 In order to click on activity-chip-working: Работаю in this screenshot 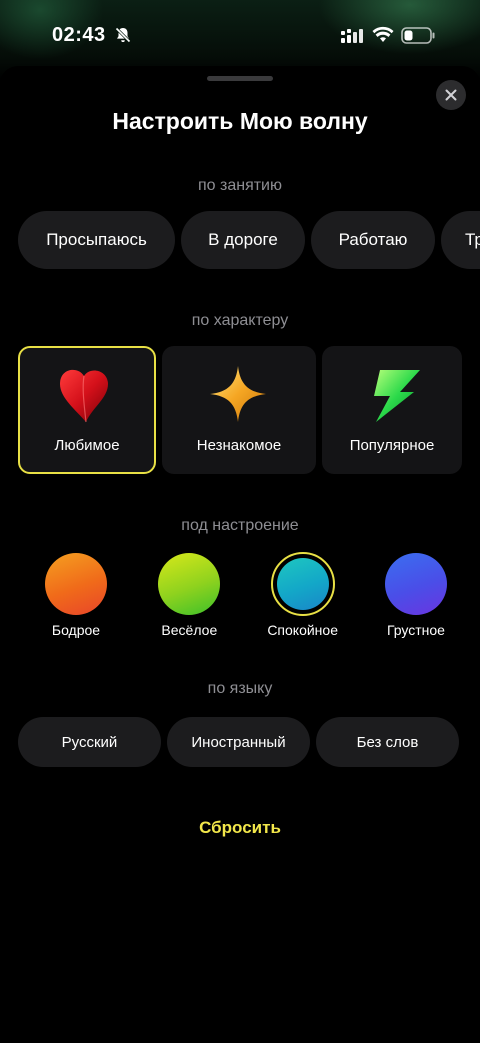, I will do `click(373, 240)`.